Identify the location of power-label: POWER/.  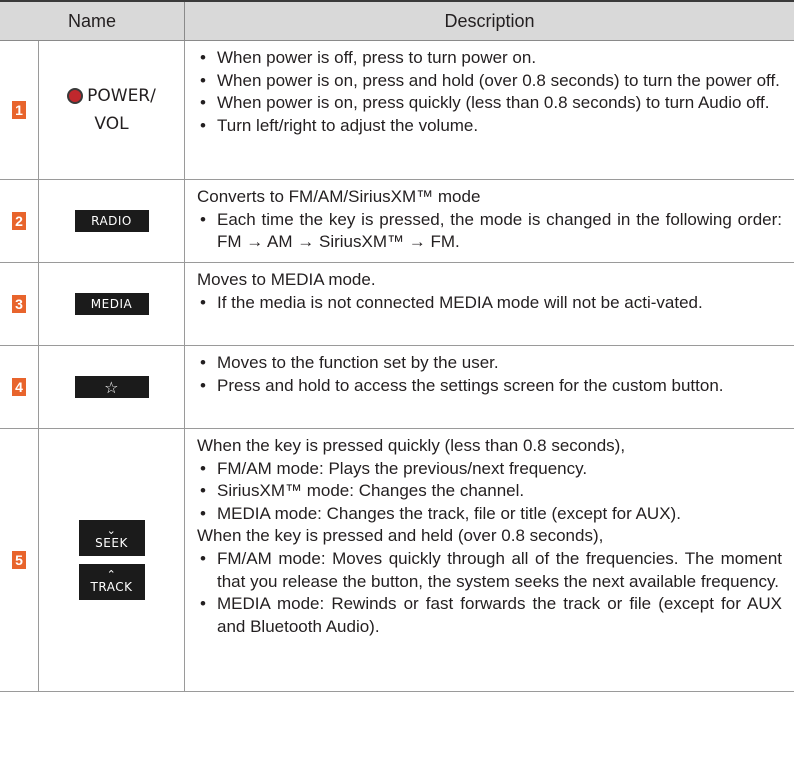
(121, 96).